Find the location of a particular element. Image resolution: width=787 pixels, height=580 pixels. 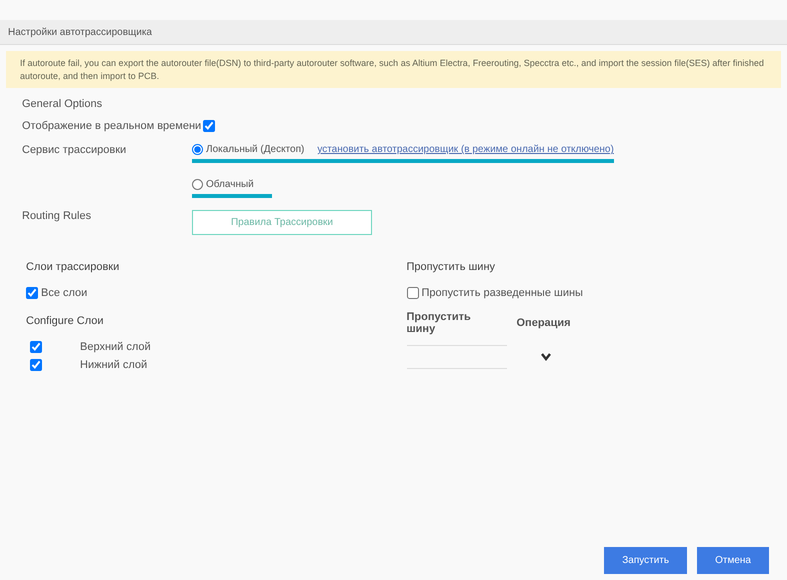

radio-label: Локальный (Десктоп) is located at coordinates (255, 150).